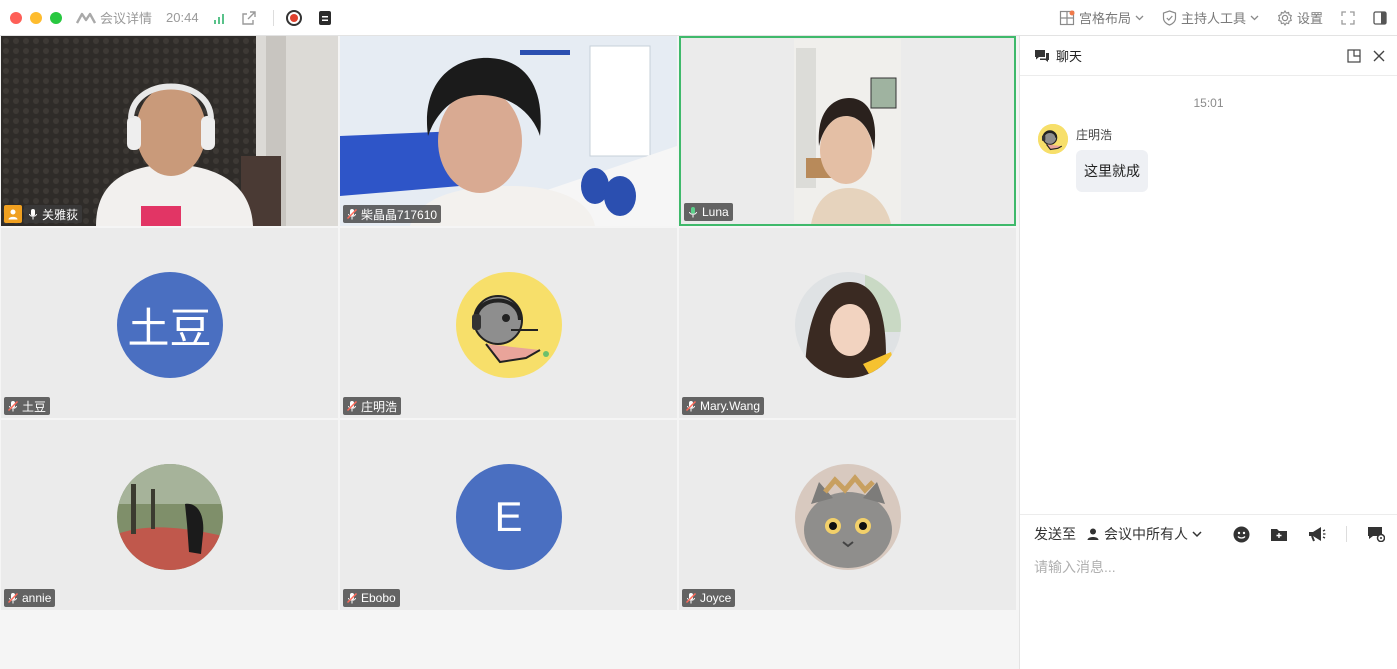  I want to click on participant-name: annie, so click(37, 598).